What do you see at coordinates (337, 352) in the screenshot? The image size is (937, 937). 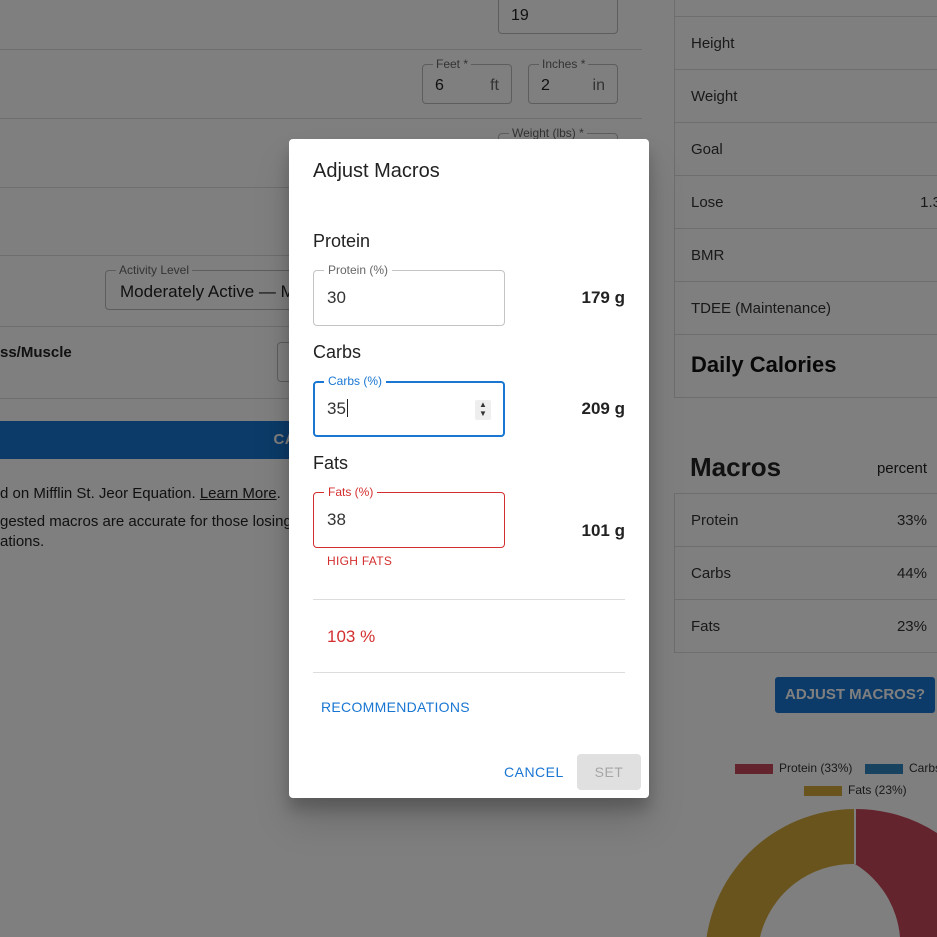 I see `carbs-heading: Carbs` at bounding box center [337, 352].